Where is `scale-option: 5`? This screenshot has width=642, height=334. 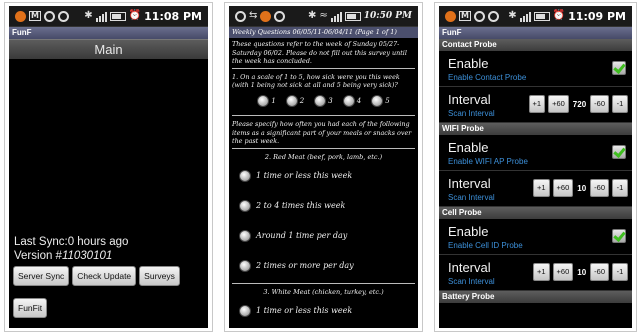
scale-option: 5 is located at coordinates (380, 100).